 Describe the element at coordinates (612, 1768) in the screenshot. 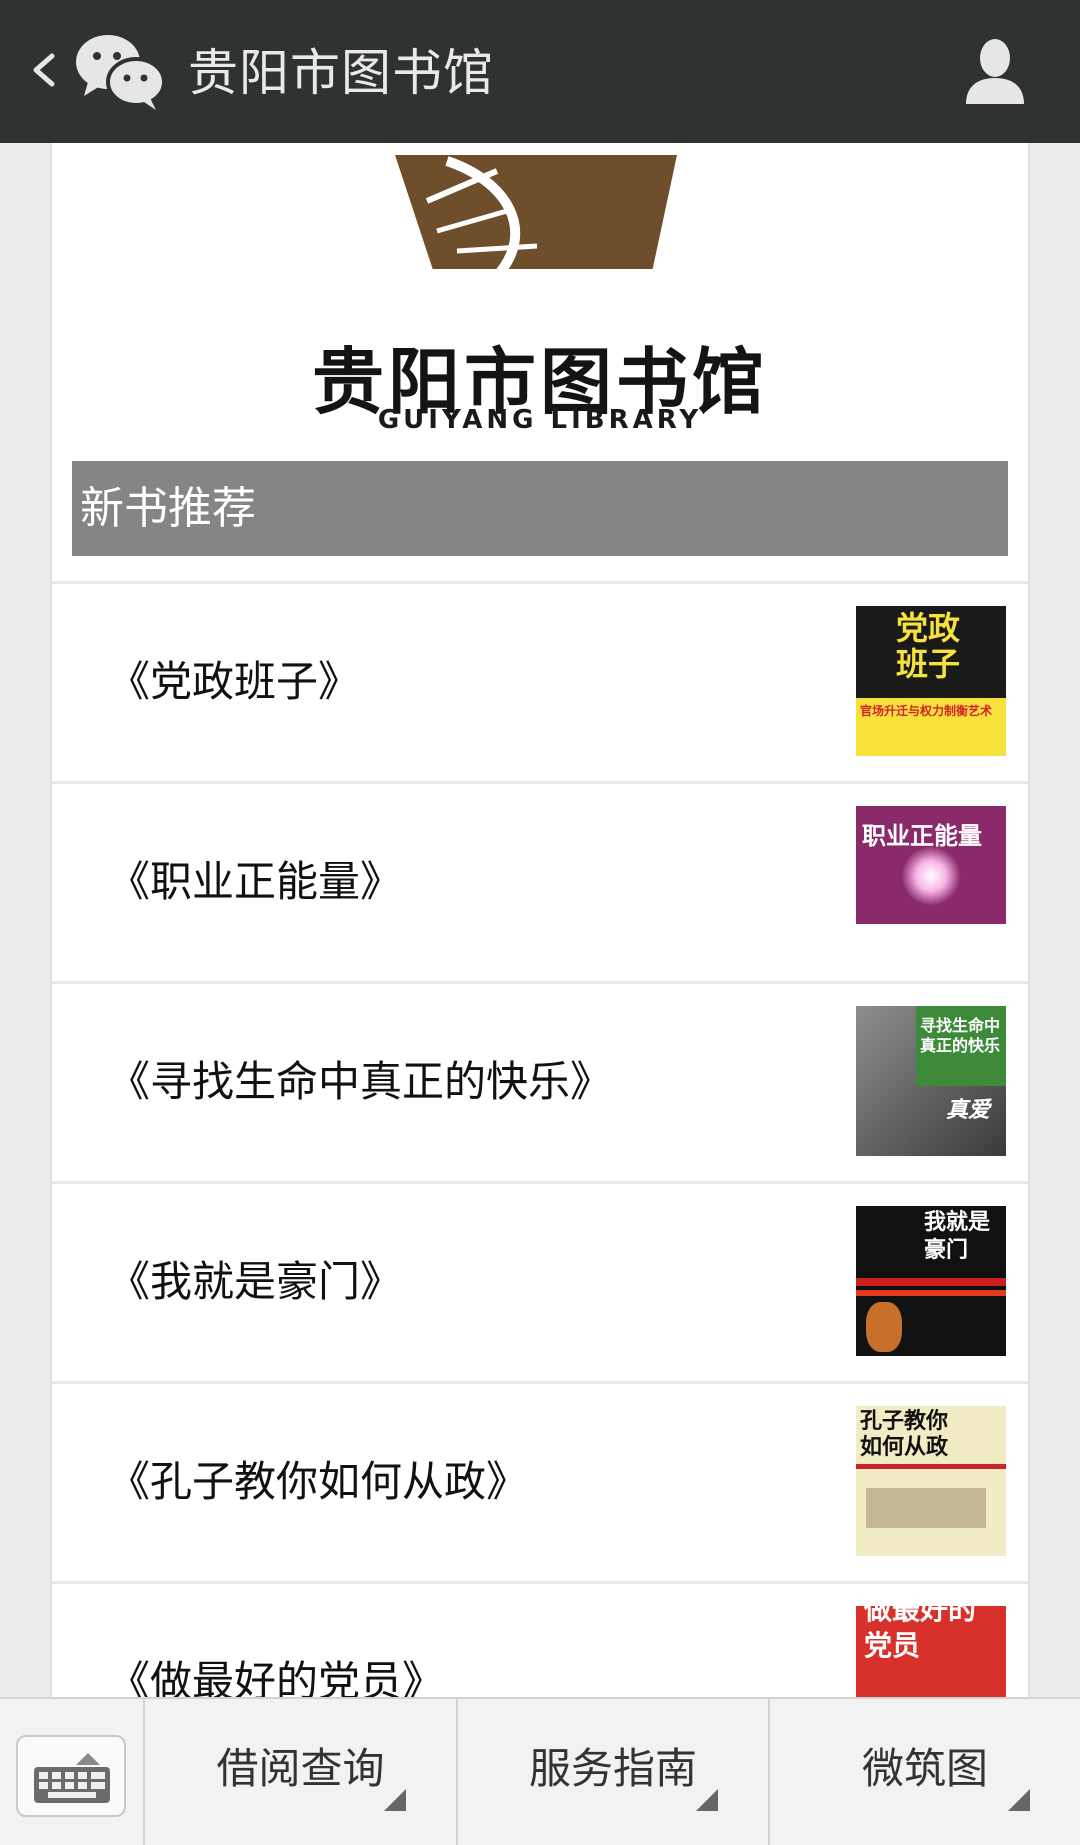

I see `menu-item-label: 服务指南` at that location.